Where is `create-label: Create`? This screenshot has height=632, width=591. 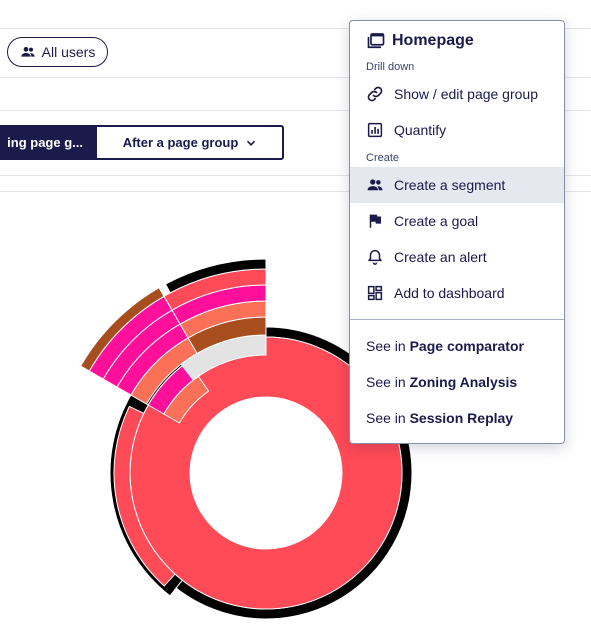
create-label: Create is located at coordinates (383, 158).